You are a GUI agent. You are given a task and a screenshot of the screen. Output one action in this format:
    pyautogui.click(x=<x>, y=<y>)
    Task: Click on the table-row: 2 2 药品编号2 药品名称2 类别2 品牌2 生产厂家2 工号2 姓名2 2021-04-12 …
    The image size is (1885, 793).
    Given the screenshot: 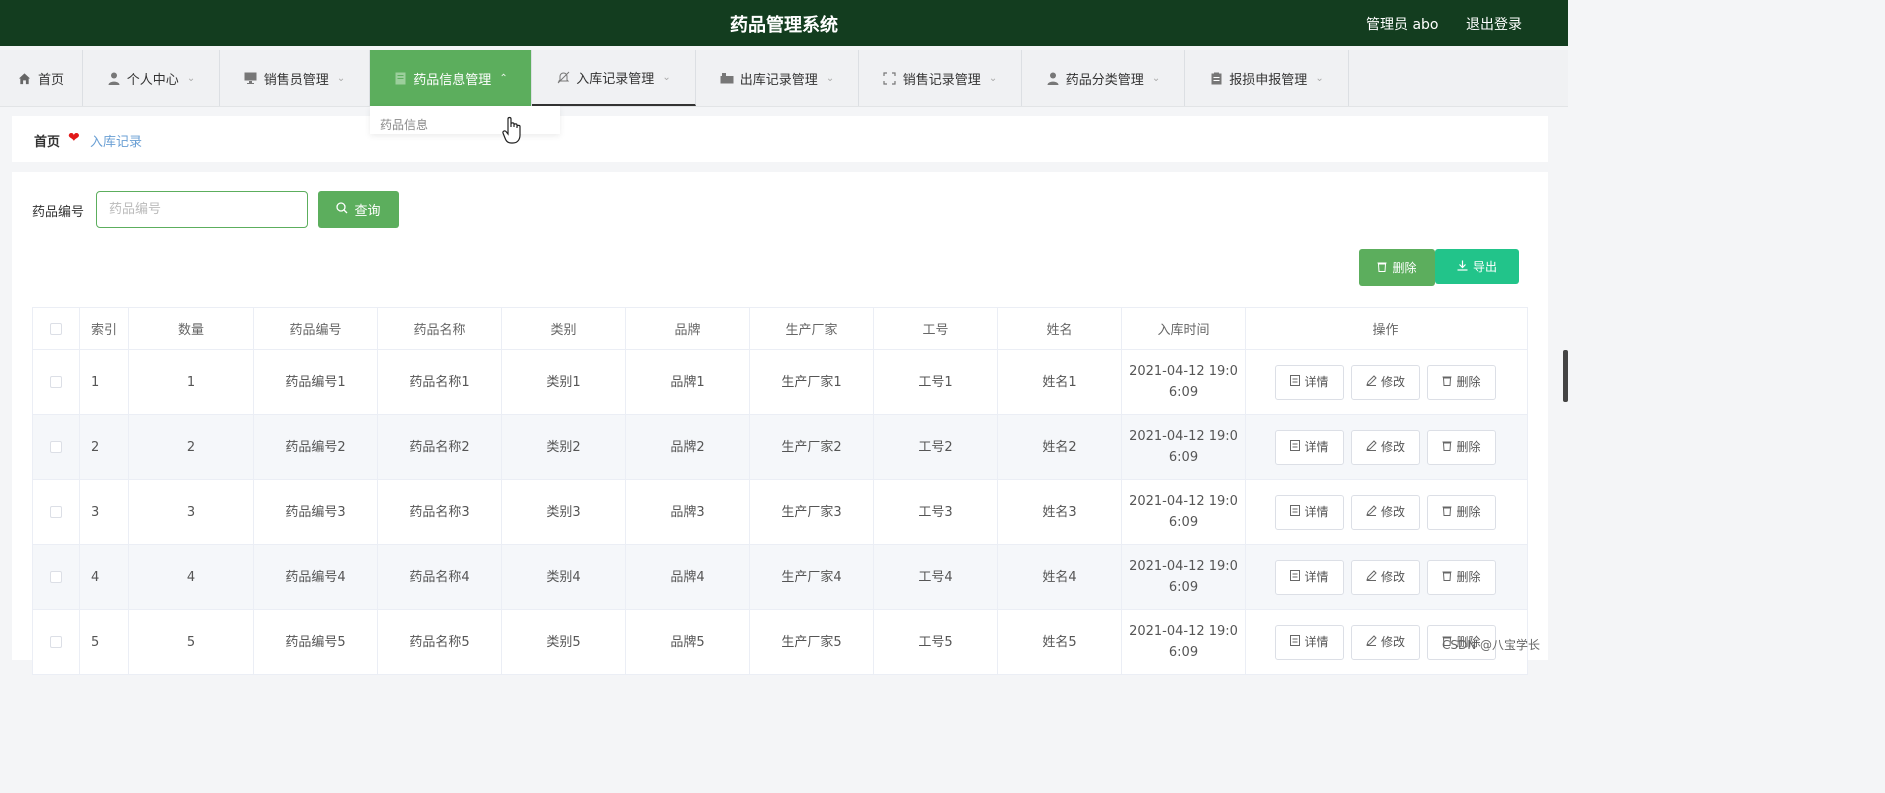 What is the action you would take?
    pyautogui.click(x=780, y=447)
    